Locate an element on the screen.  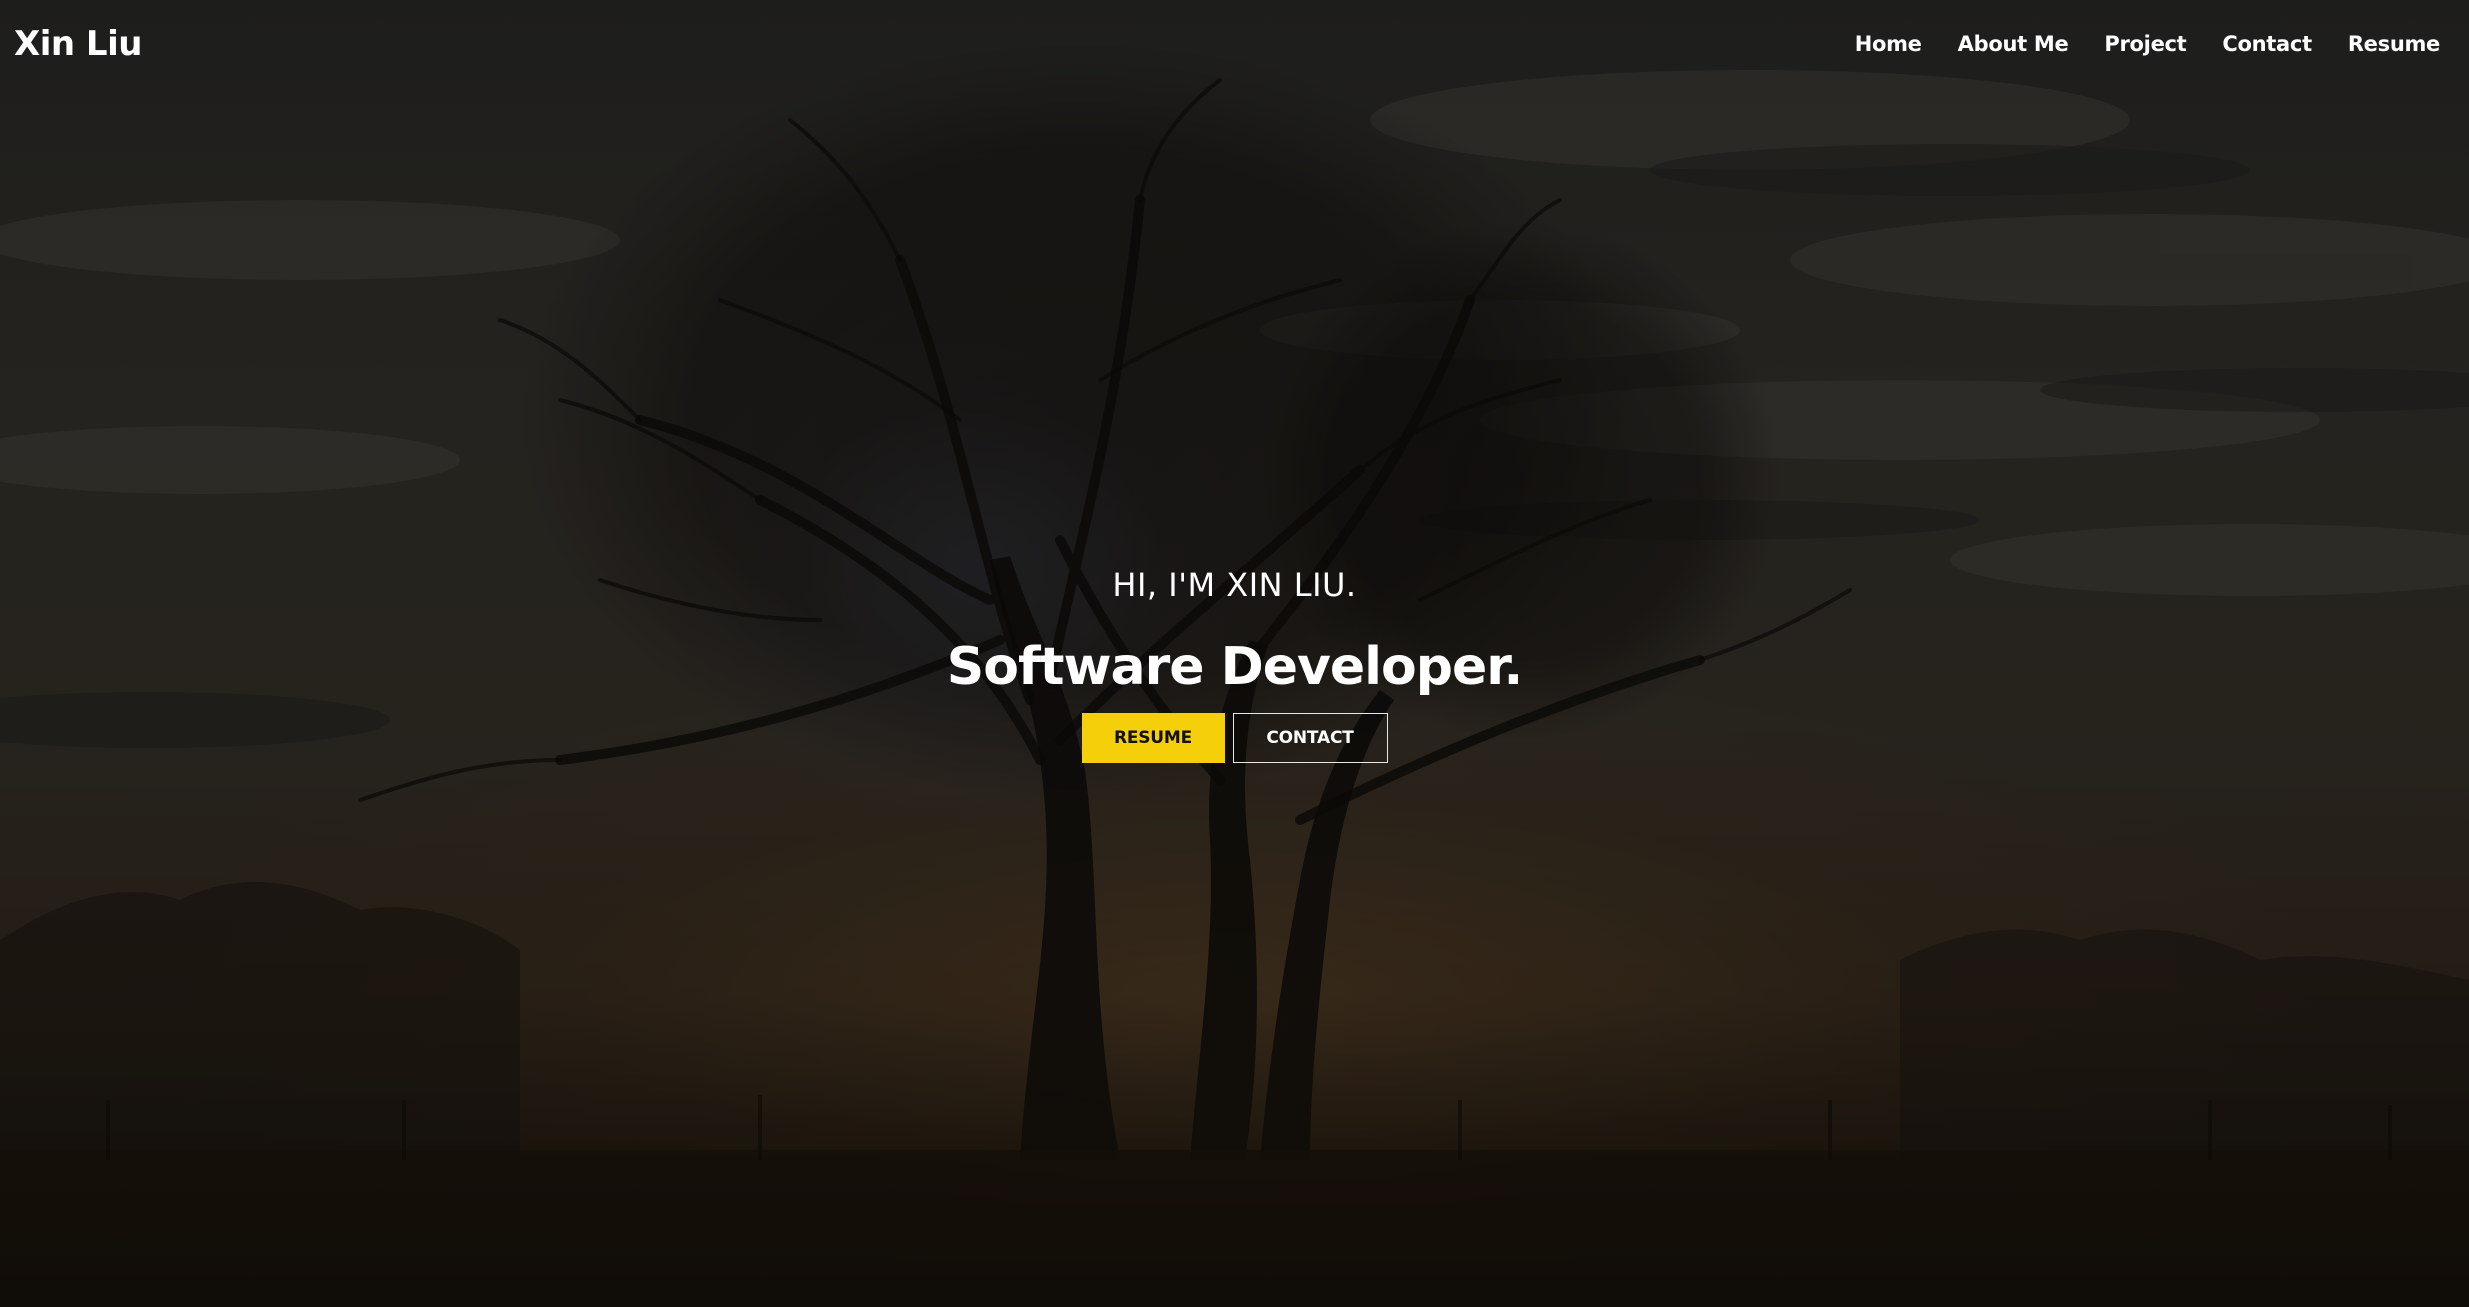
nav-links: Home About Me Project Contact Resume is located at coordinates (2130, 44).